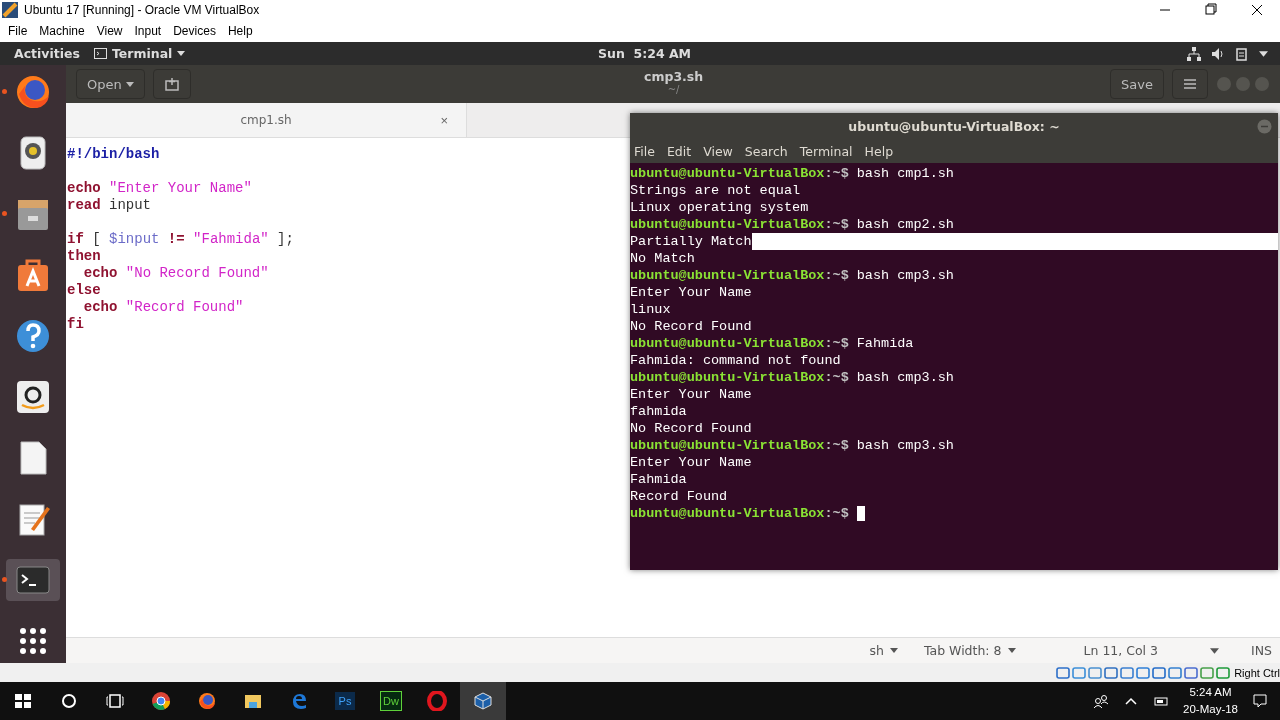 The width and height of the screenshot is (1280, 720). What do you see at coordinates (84, 256) in the screenshot?
I see `code-token: then` at bounding box center [84, 256].